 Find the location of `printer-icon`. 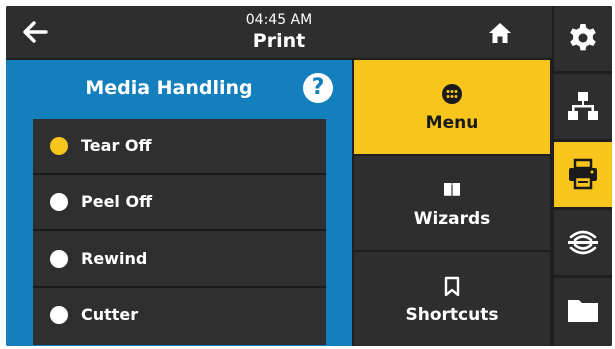

printer-icon is located at coordinates (583, 174).